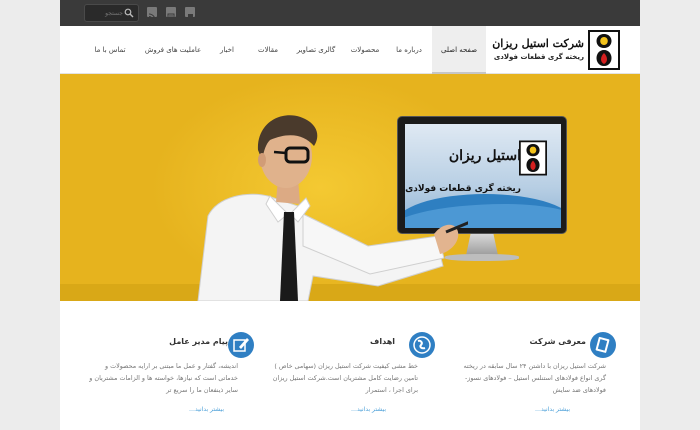 The image size is (700, 430). I want to click on rss-icon, so click(152, 14).